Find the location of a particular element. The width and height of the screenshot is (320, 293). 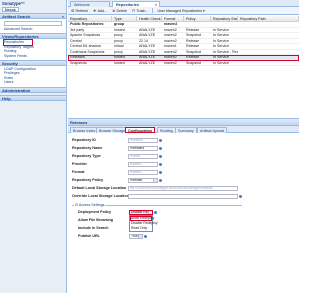

repository-policy-label: Repository Policy is located at coordinates (88, 180).